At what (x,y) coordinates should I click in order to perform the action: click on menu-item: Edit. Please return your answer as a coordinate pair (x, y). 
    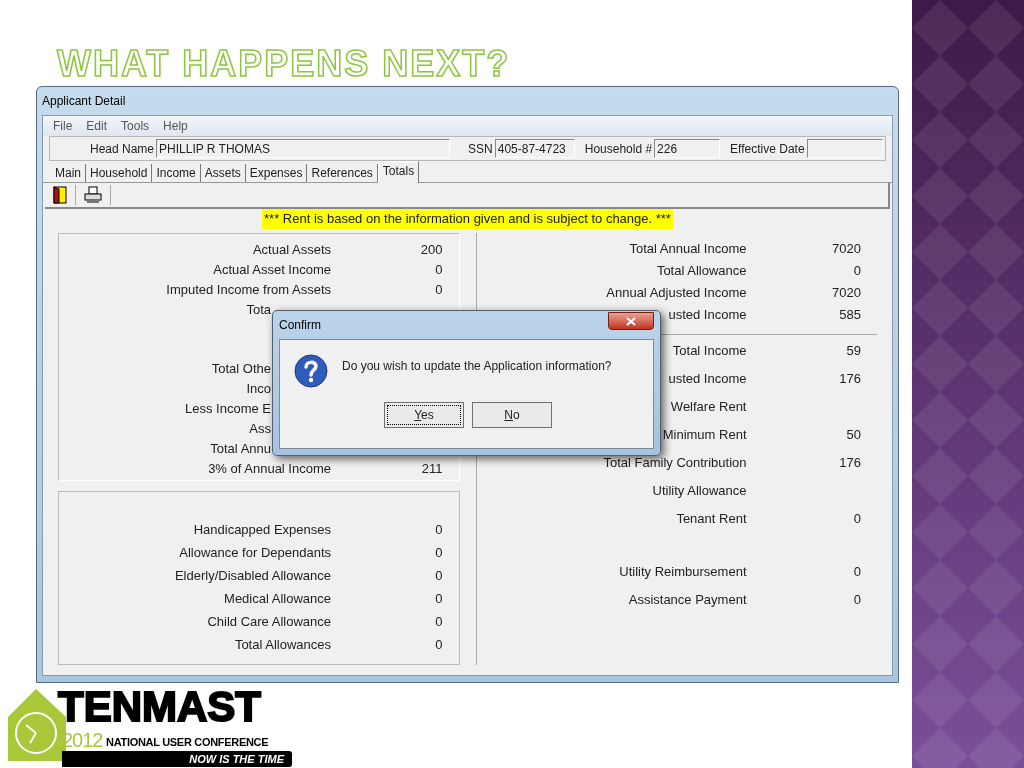
    Looking at the image, I should click on (97, 126).